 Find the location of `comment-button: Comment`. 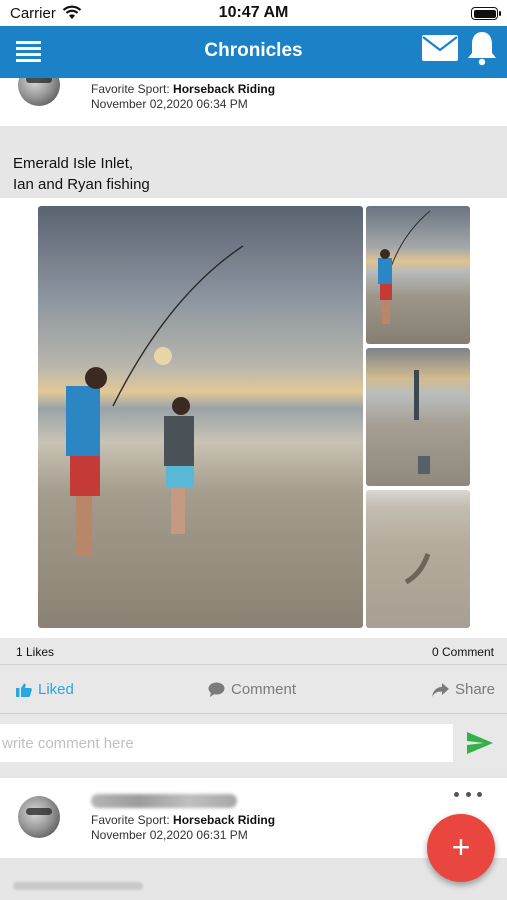

comment-button: Comment is located at coordinates (252, 689).